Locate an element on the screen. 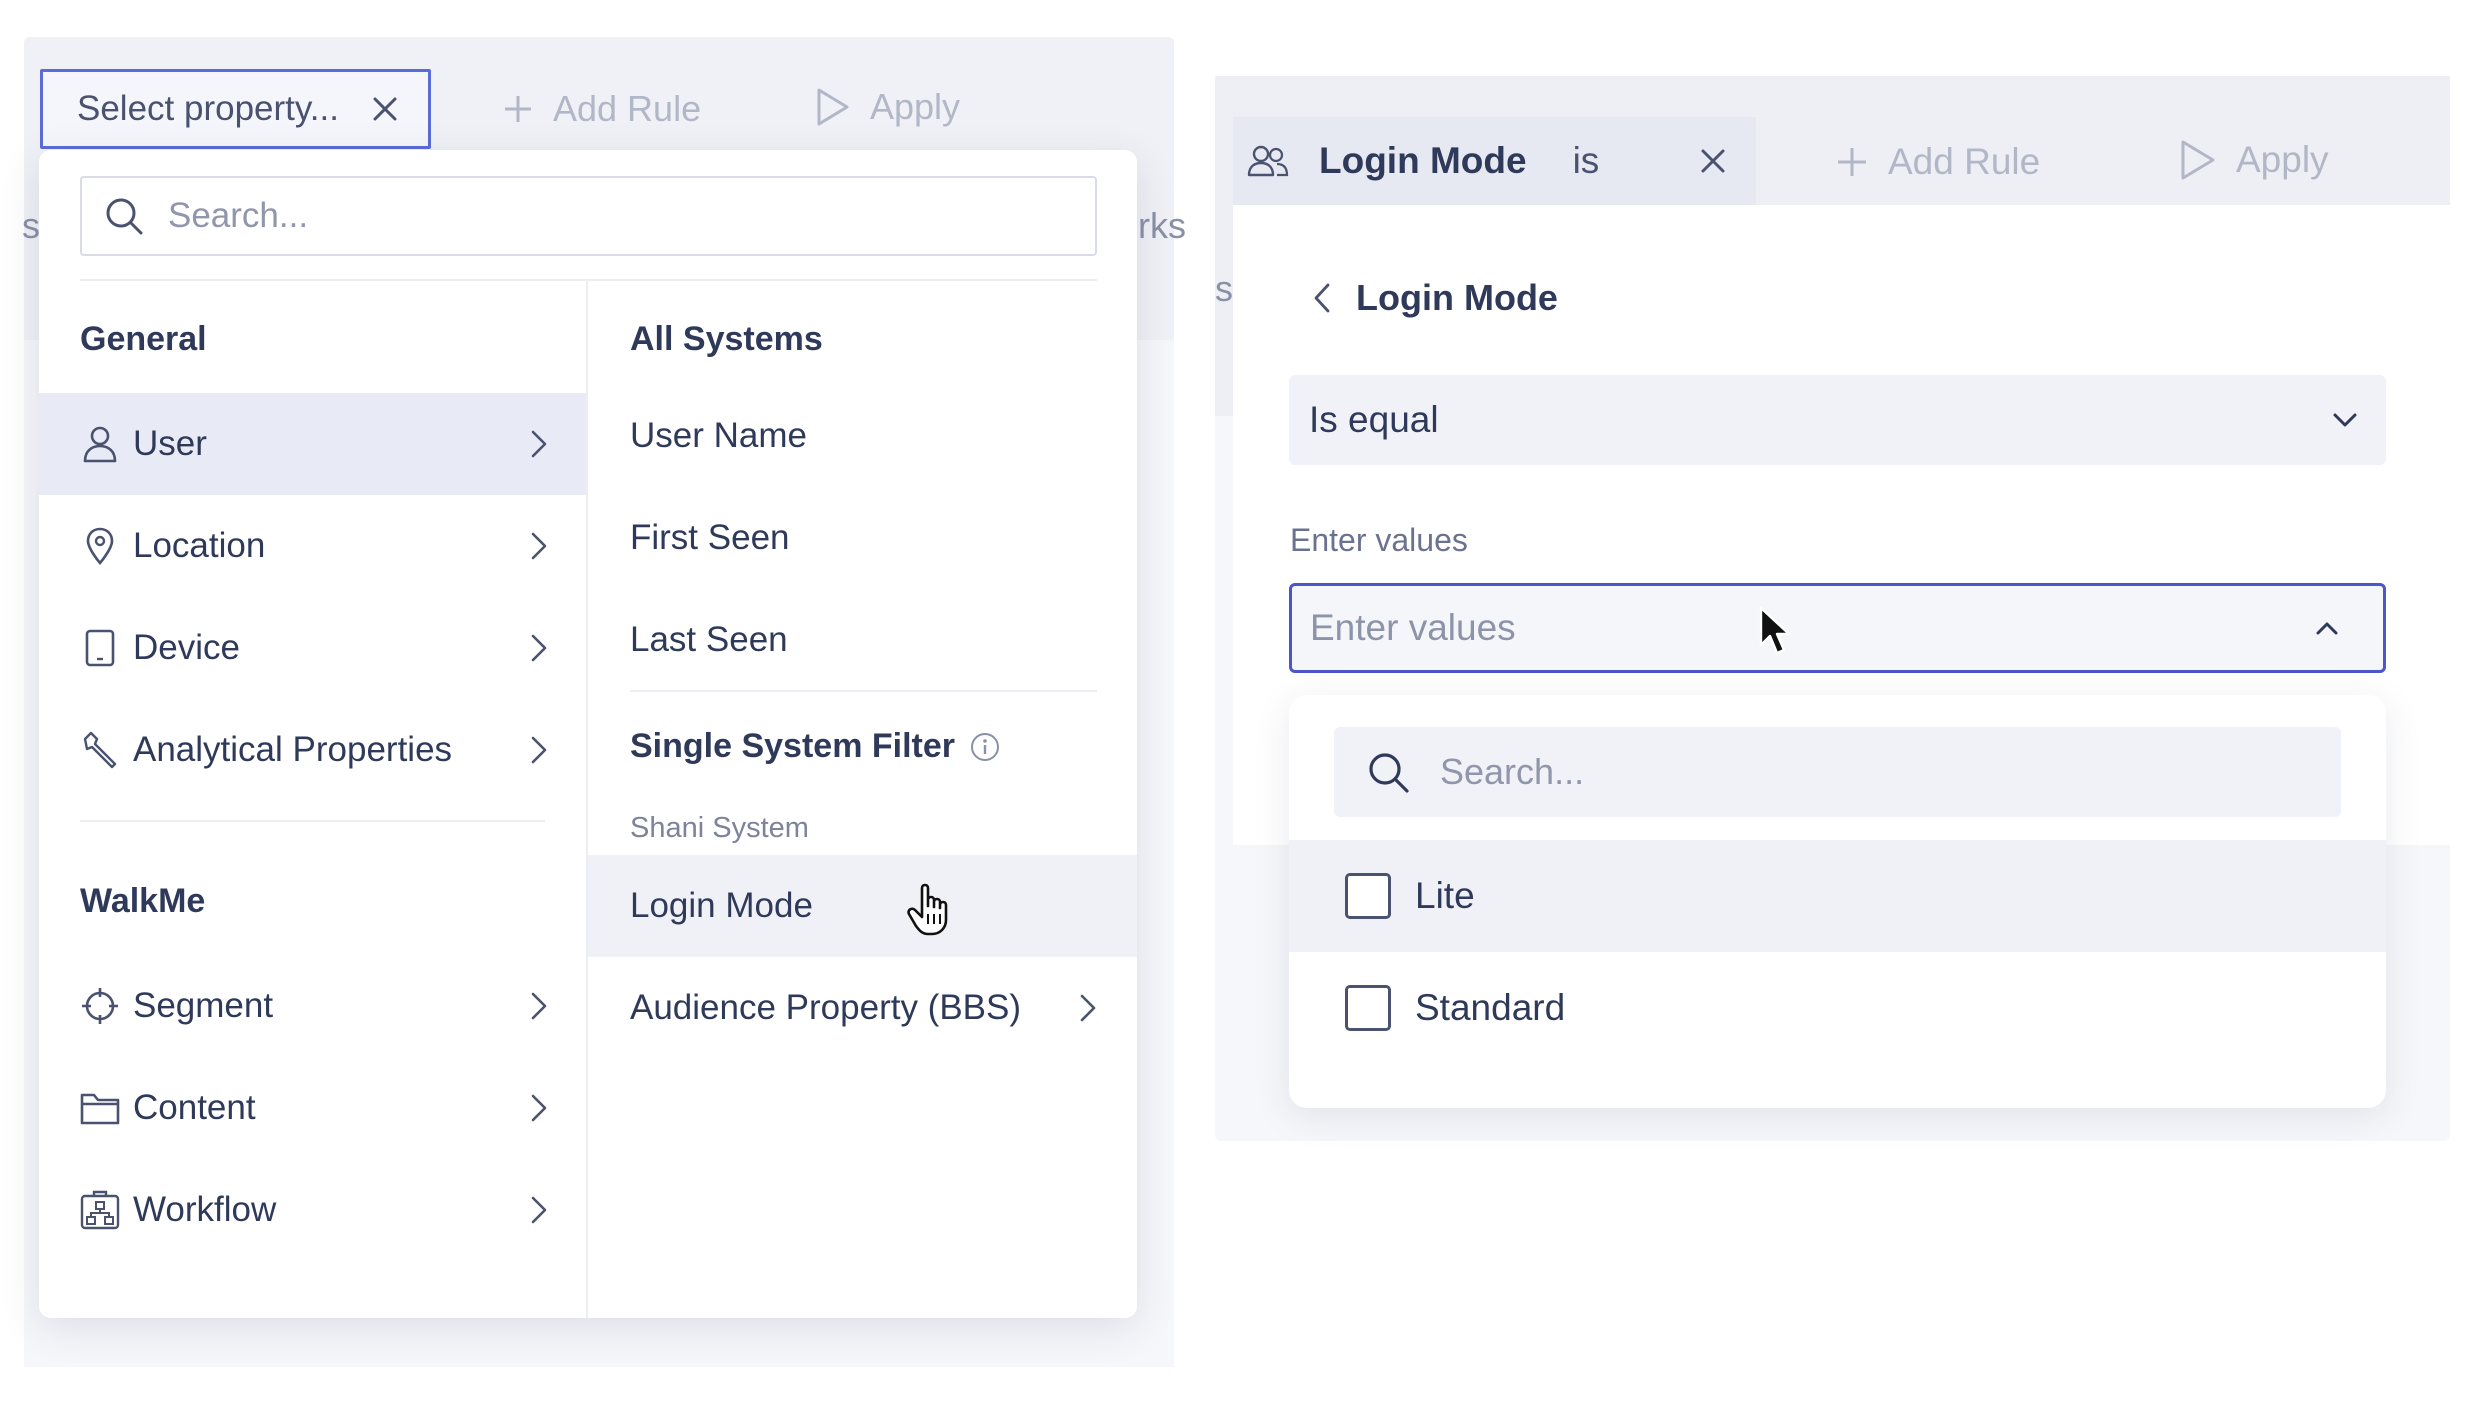 Image resolution: width=2480 pixels, height=1408 pixels. category-user: User is located at coordinates (312, 444).